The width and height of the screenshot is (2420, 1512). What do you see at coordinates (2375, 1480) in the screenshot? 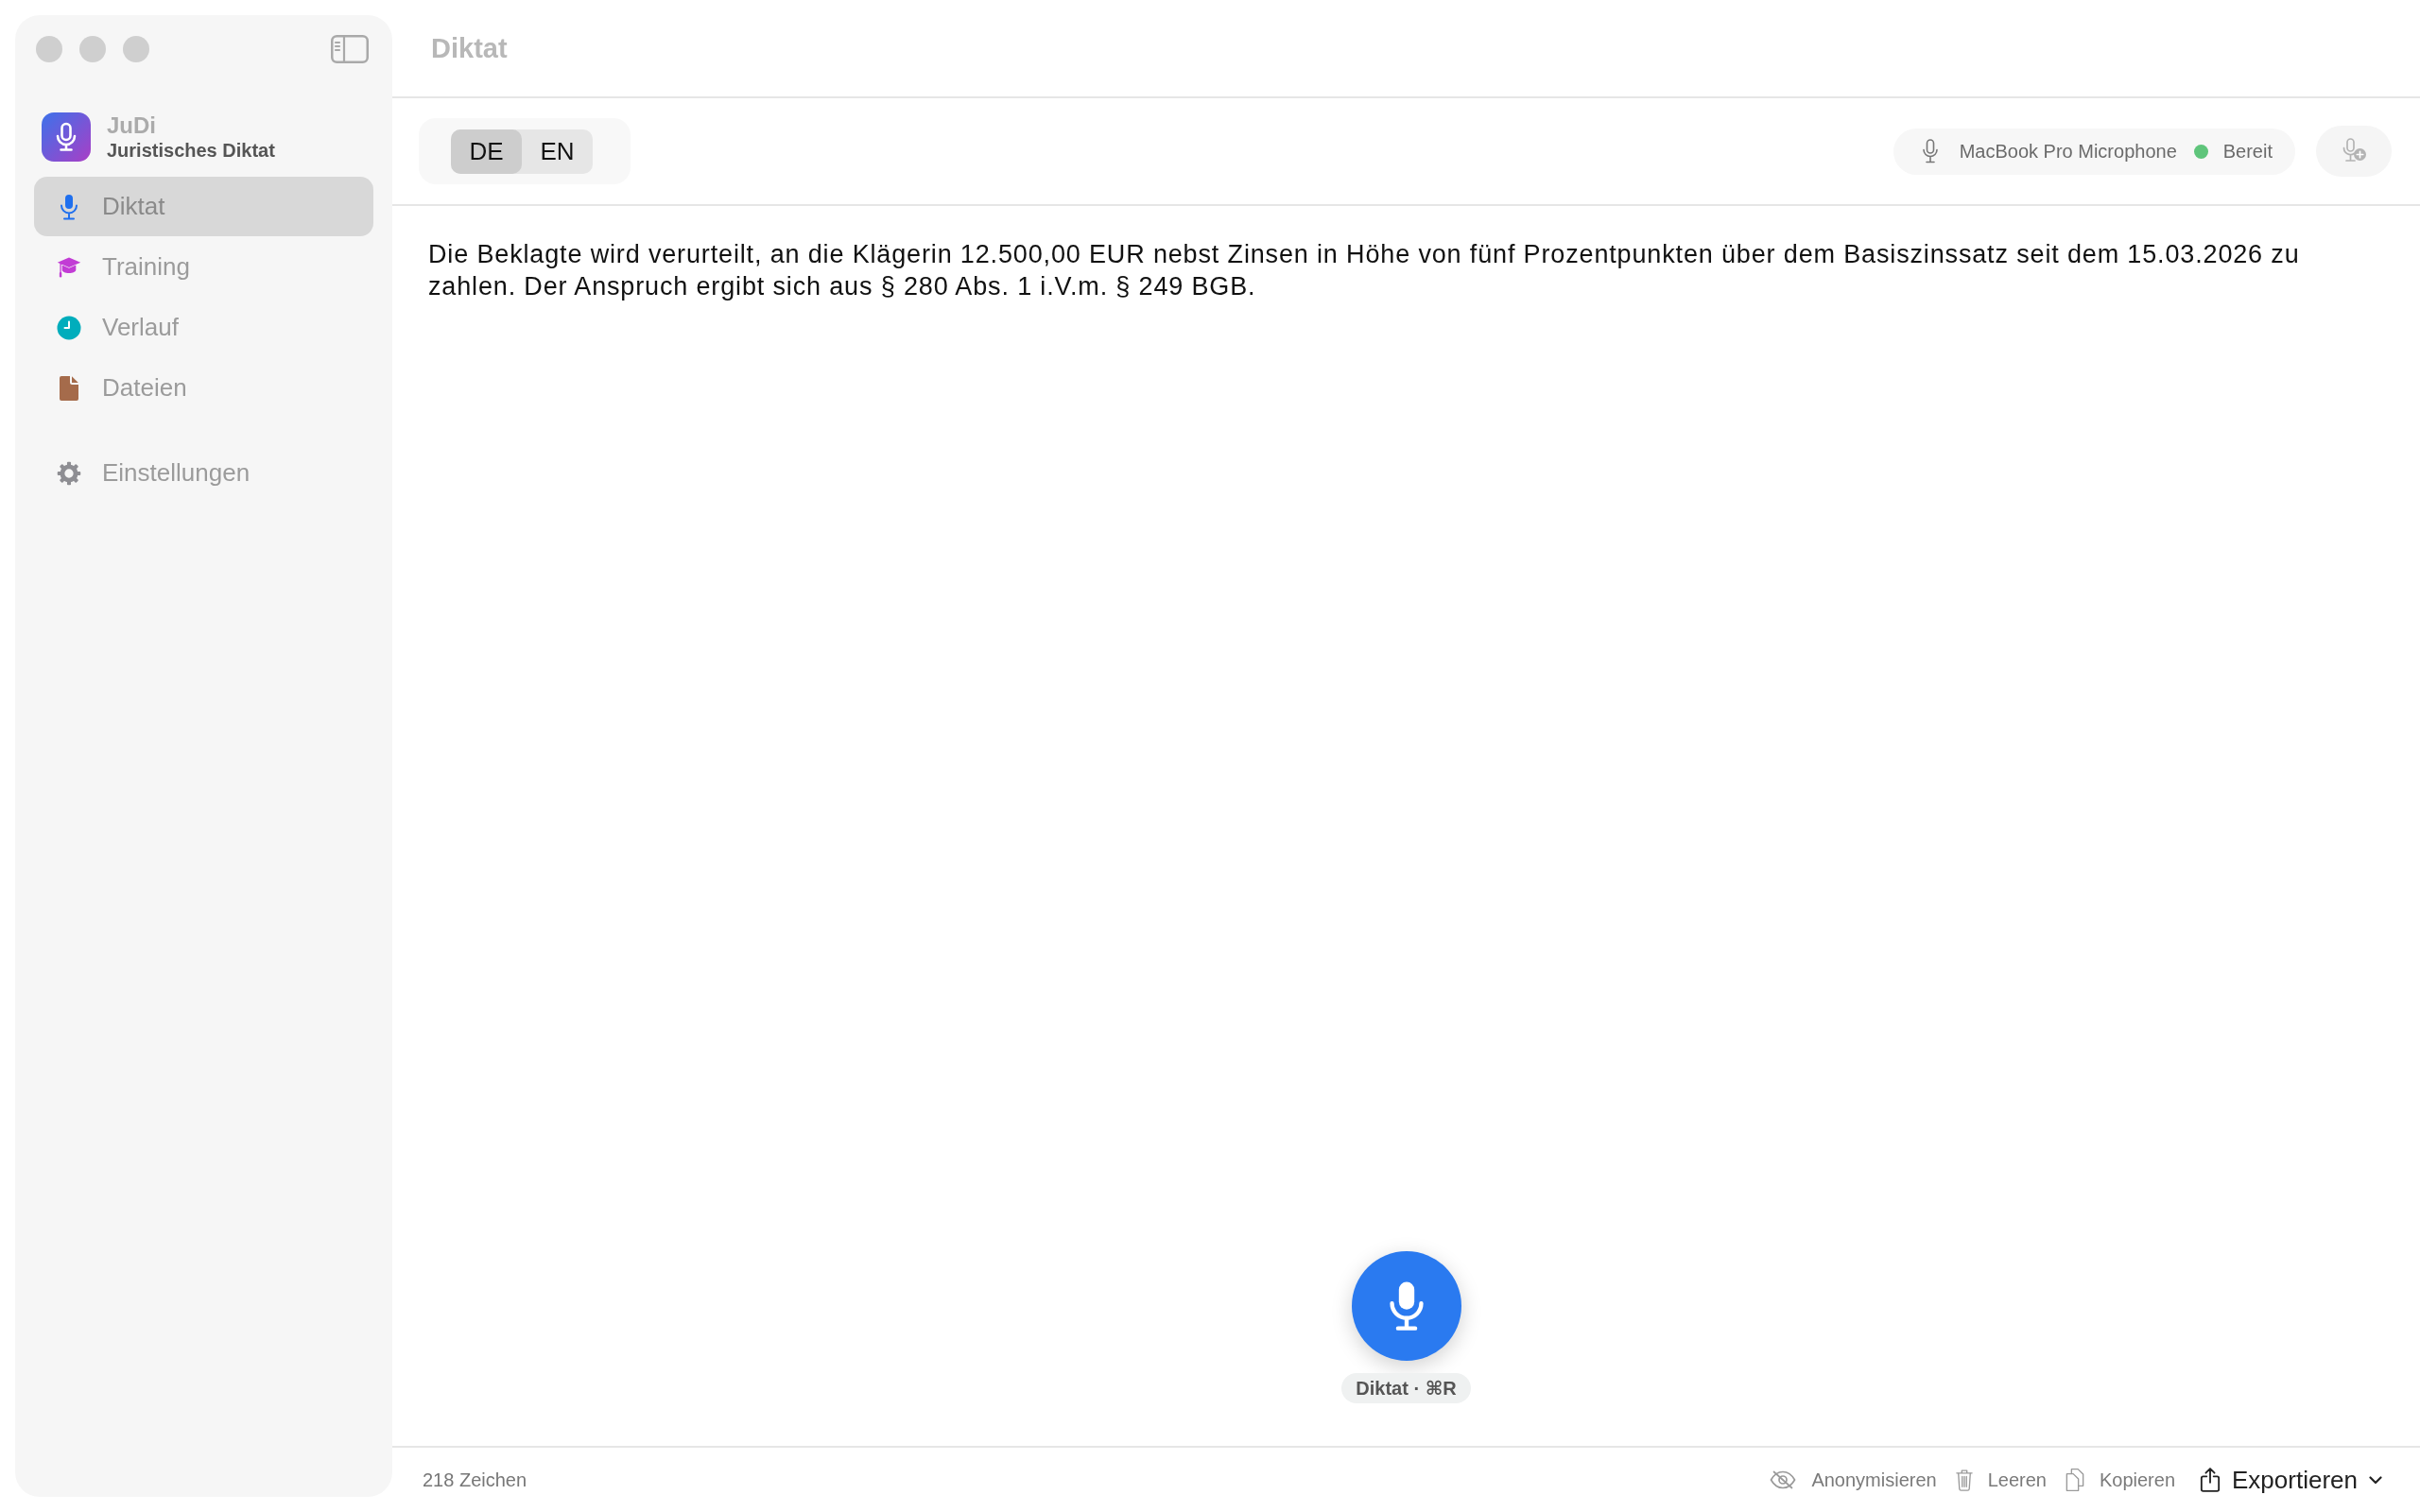
I see `chevron-down-icon` at bounding box center [2375, 1480].